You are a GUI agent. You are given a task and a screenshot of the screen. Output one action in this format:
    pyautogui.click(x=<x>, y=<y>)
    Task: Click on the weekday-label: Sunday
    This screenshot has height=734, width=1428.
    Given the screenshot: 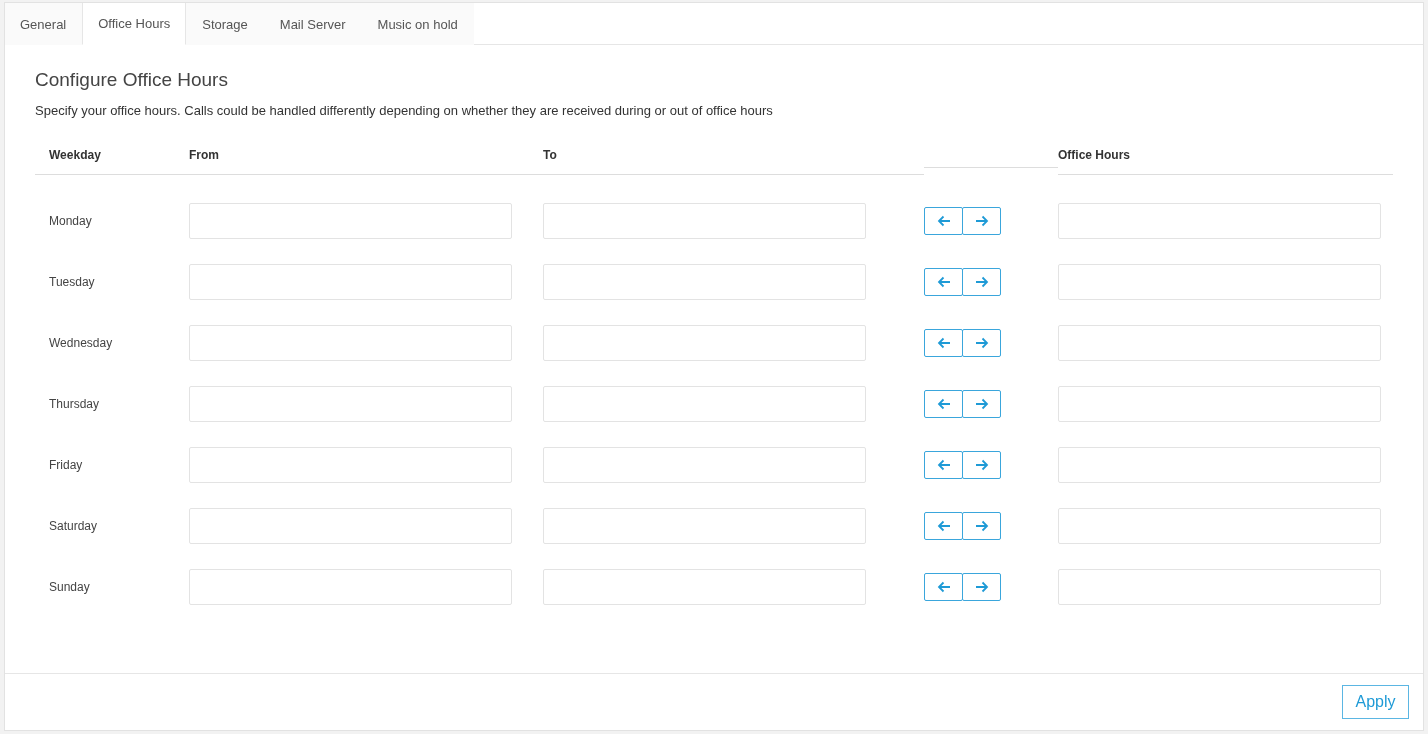 What is the action you would take?
    pyautogui.click(x=69, y=587)
    